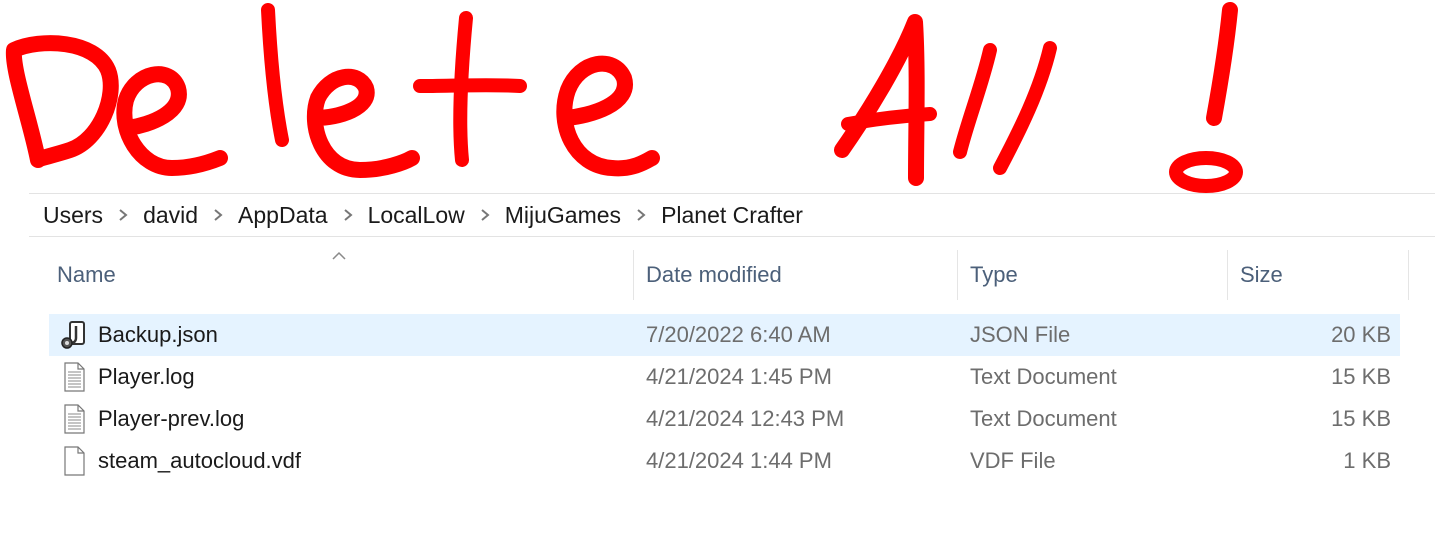 This screenshot has height=541, width=1435. What do you see at coordinates (739, 460) in the screenshot?
I see `file-date-modified: 4/21/2024 1:44 PM` at bounding box center [739, 460].